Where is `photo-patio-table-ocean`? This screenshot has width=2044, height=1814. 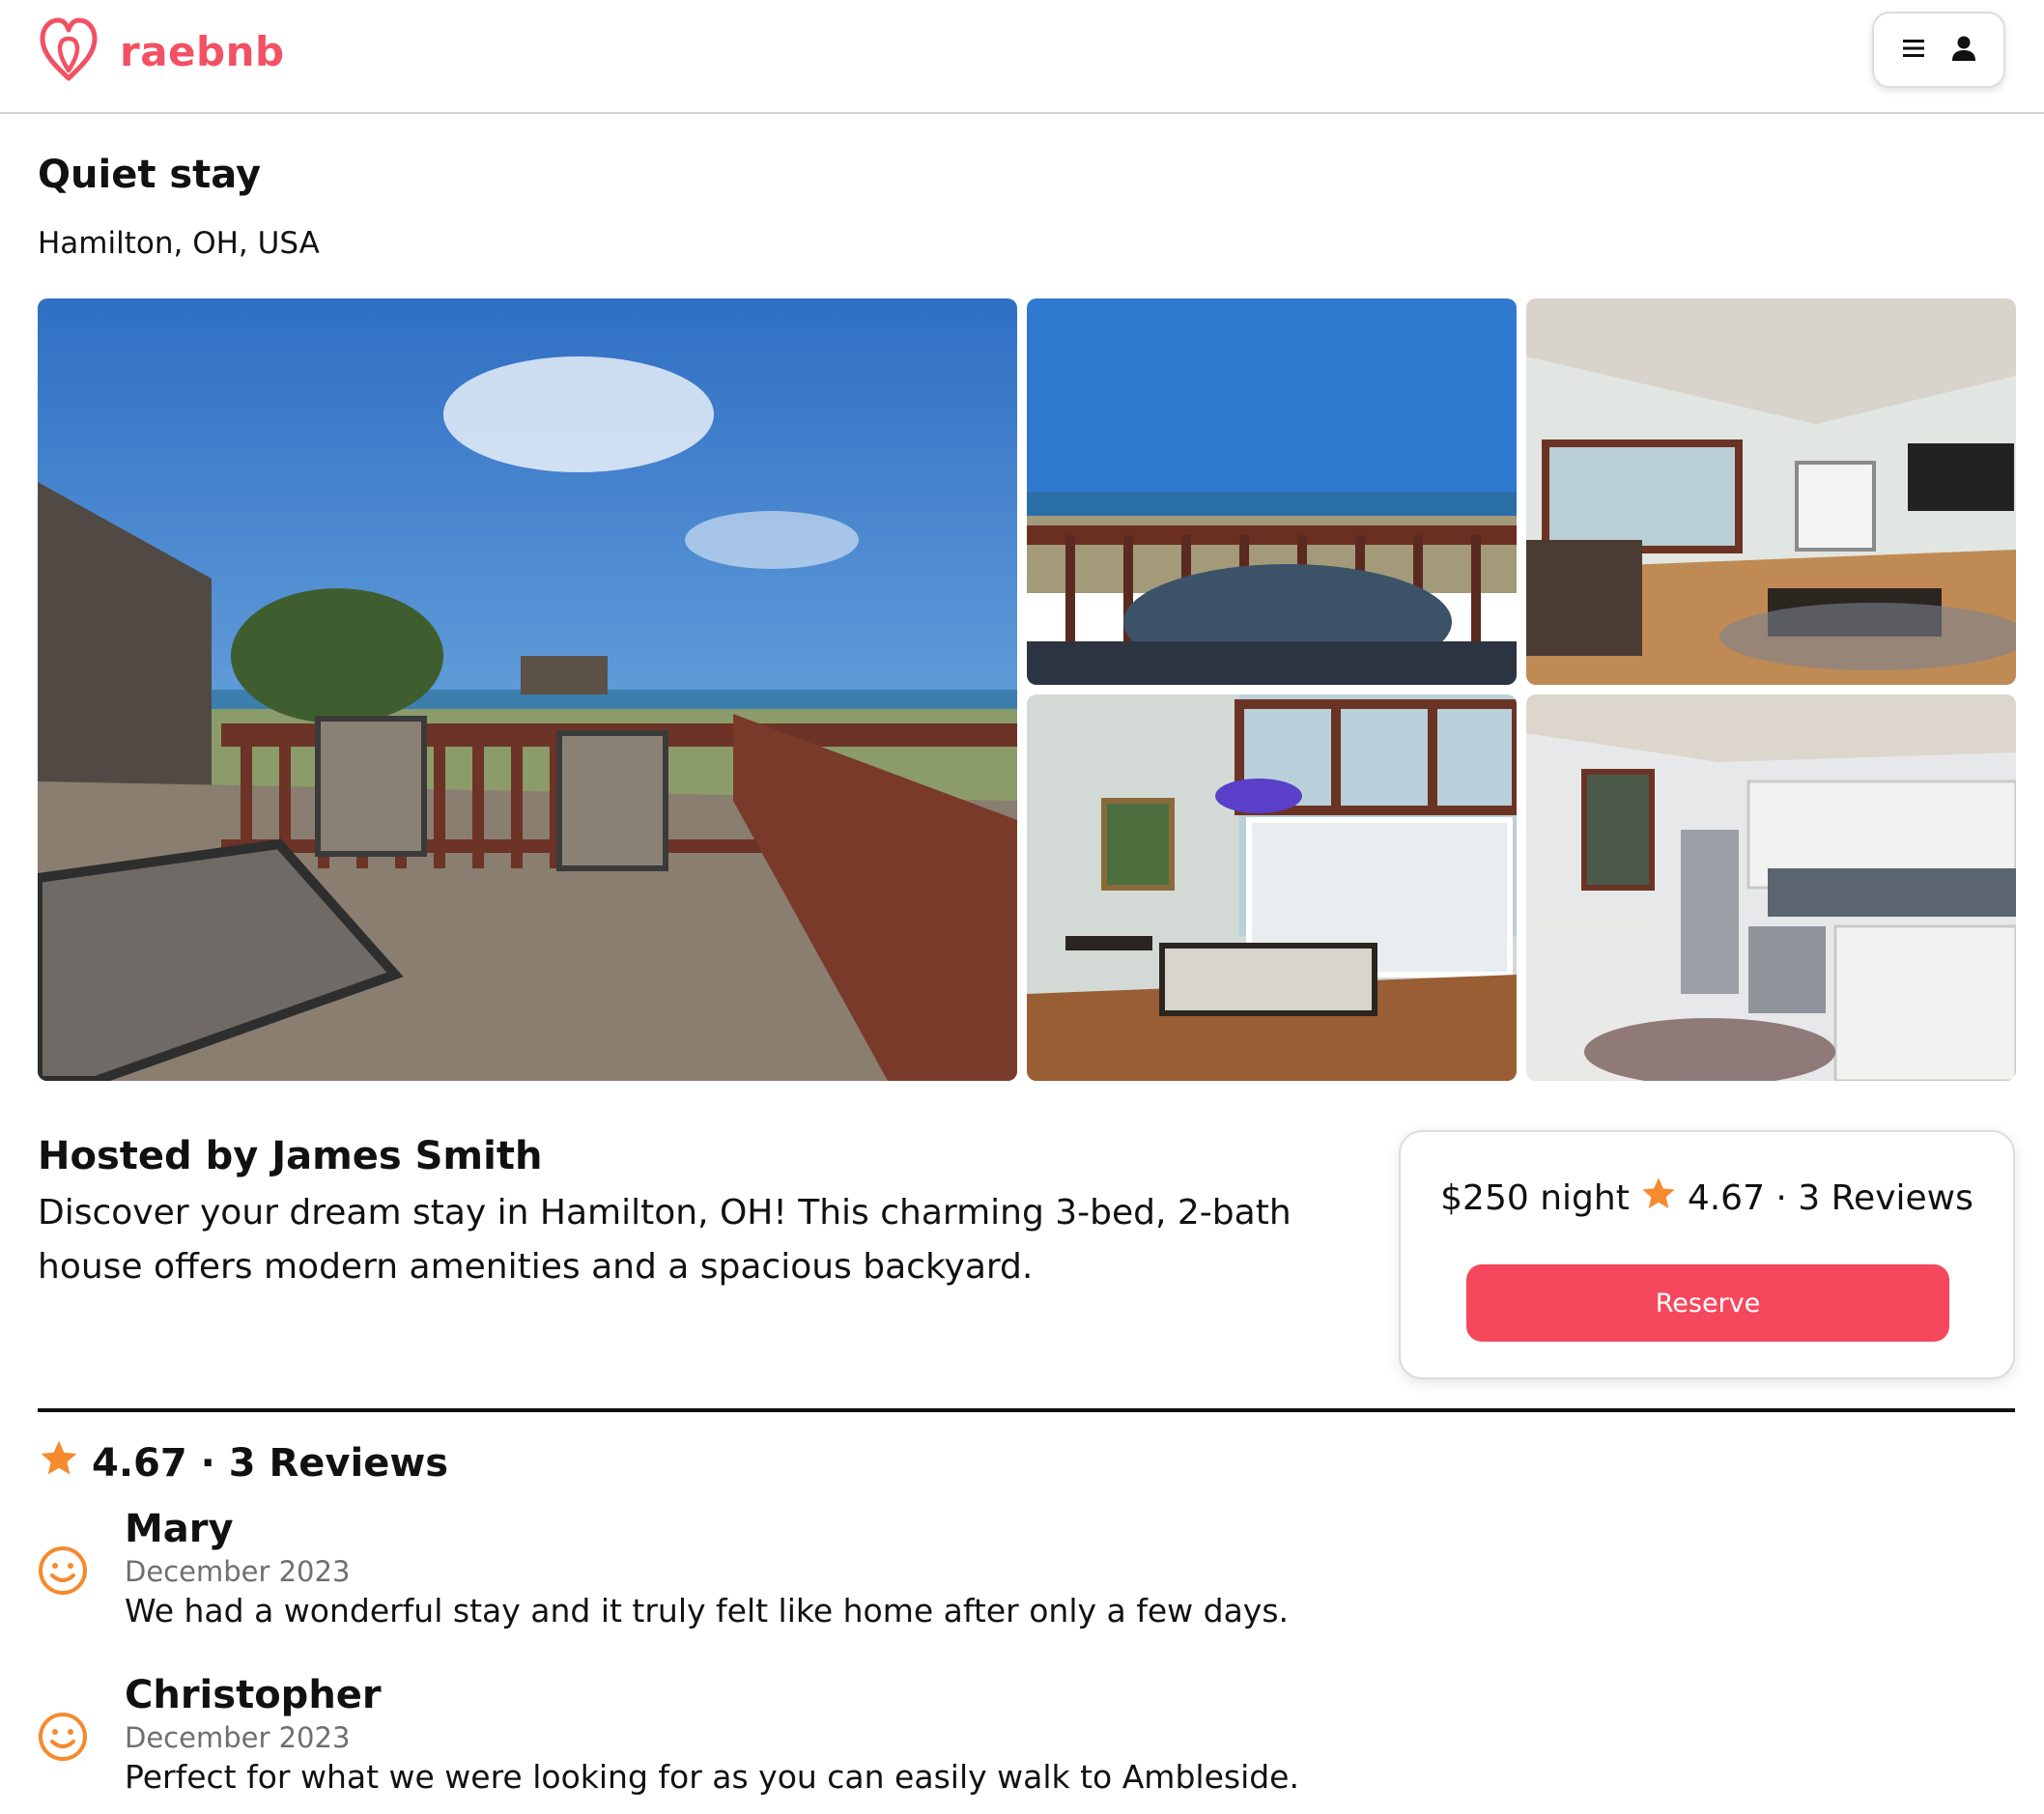 photo-patio-table-ocean is located at coordinates (1272, 492).